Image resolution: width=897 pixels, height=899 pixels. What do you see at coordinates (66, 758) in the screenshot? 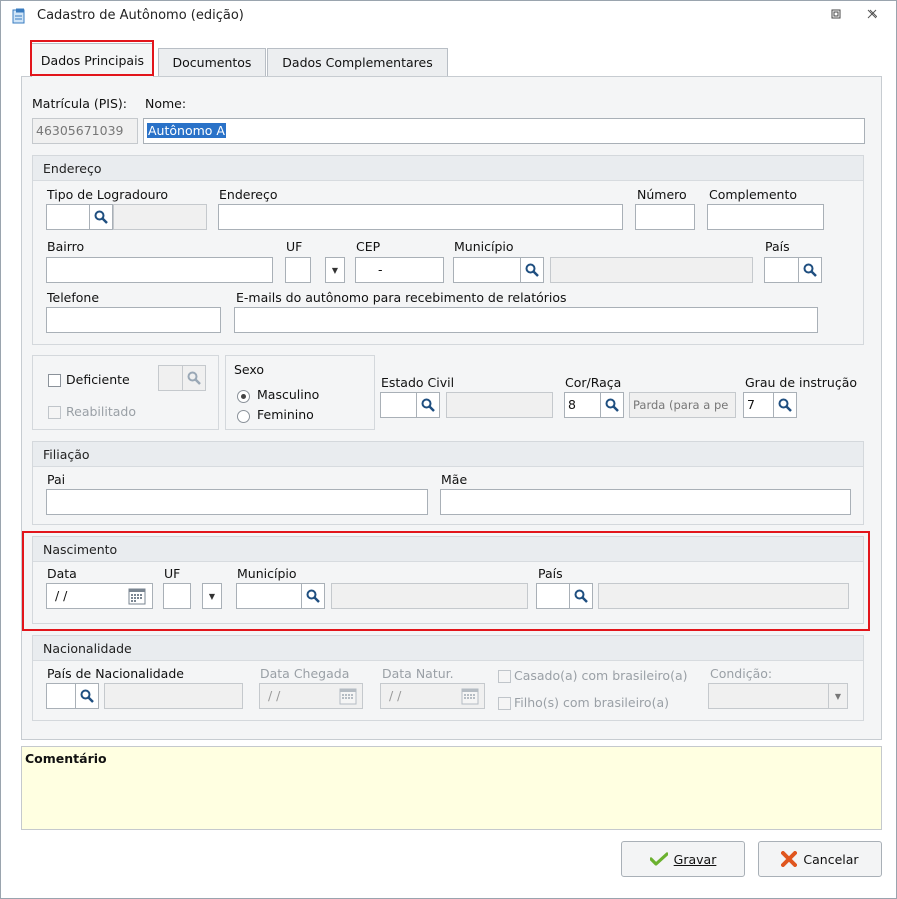
I see `comment-label: Comentário` at bounding box center [66, 758].